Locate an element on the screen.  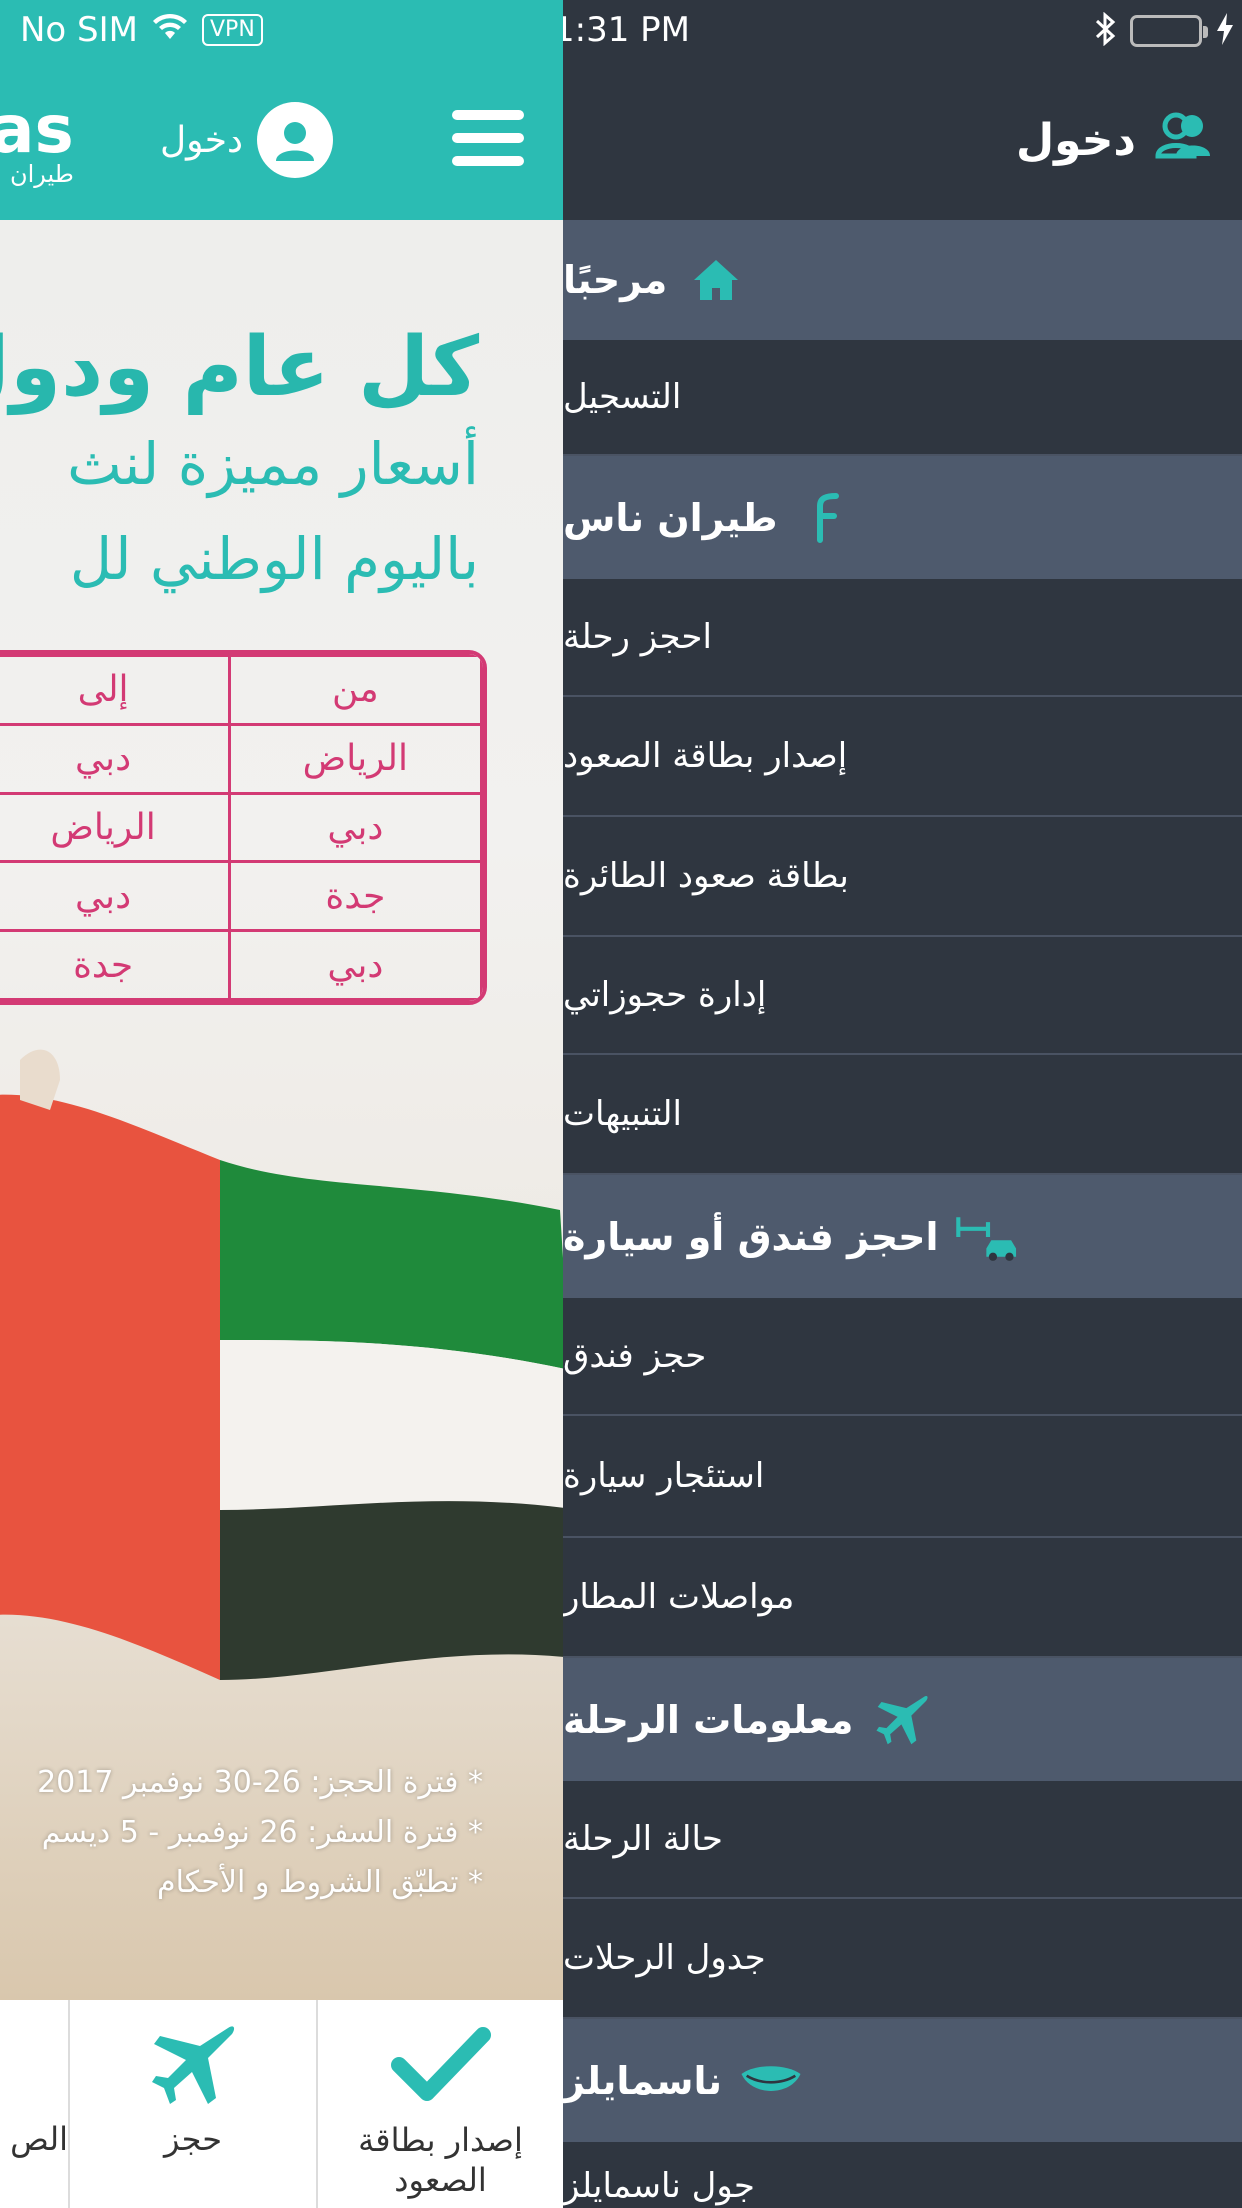
promo-subtitle-1: أسعار مميزة لنث is located at coordinates (273, 464).